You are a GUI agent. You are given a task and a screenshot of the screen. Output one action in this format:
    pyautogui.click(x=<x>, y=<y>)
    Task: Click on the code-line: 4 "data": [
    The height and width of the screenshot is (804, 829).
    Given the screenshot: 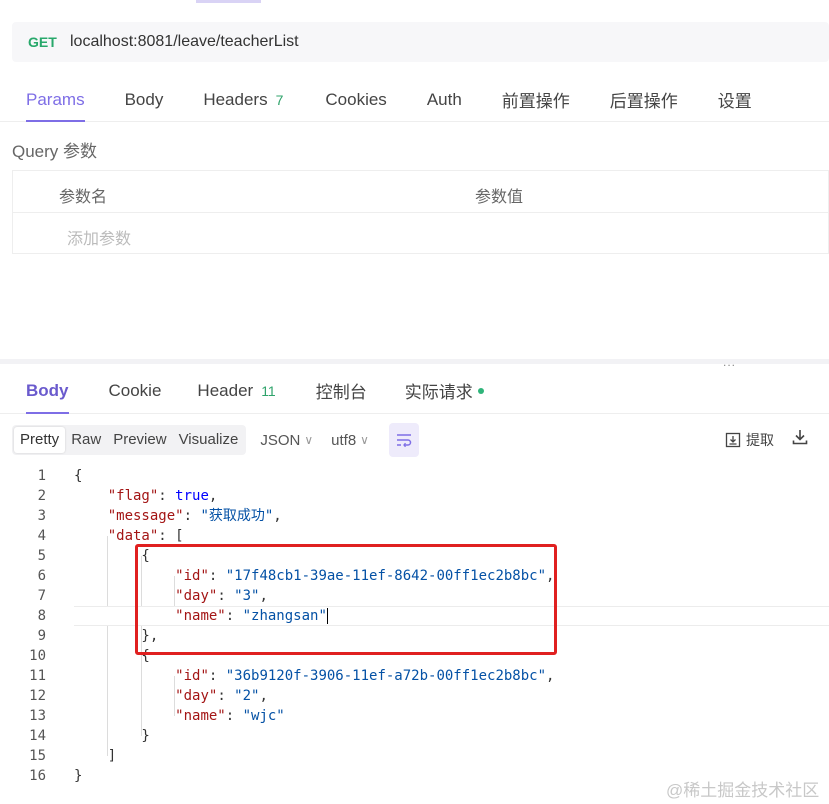 What is the action you would take?
    pyautogui.click(x=420, y=536)
    